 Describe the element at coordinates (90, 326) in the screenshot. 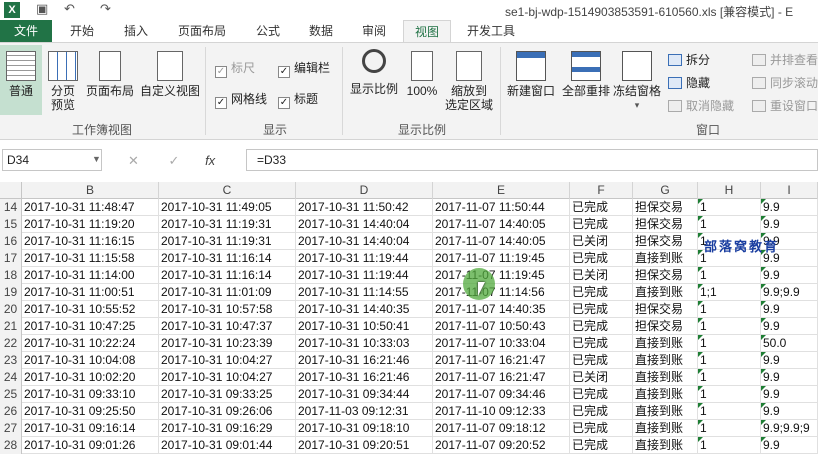

I see `cell-b: 2017-10-31 10:47:25` at that location.